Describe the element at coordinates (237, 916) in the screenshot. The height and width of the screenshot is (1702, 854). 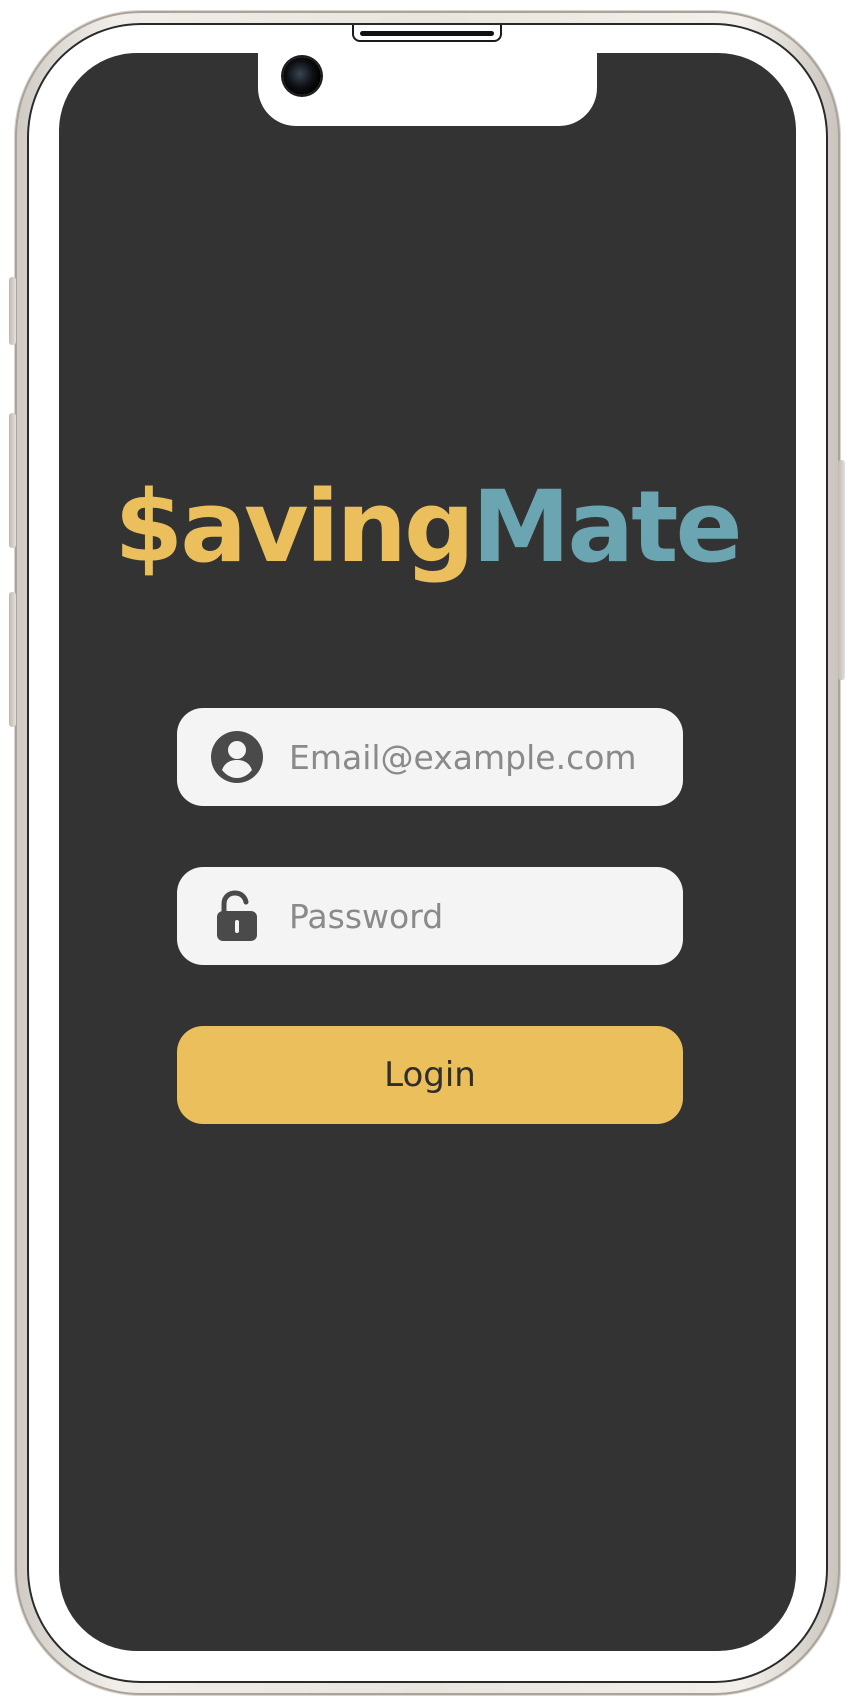
I see `lock-open-icon` at that location.